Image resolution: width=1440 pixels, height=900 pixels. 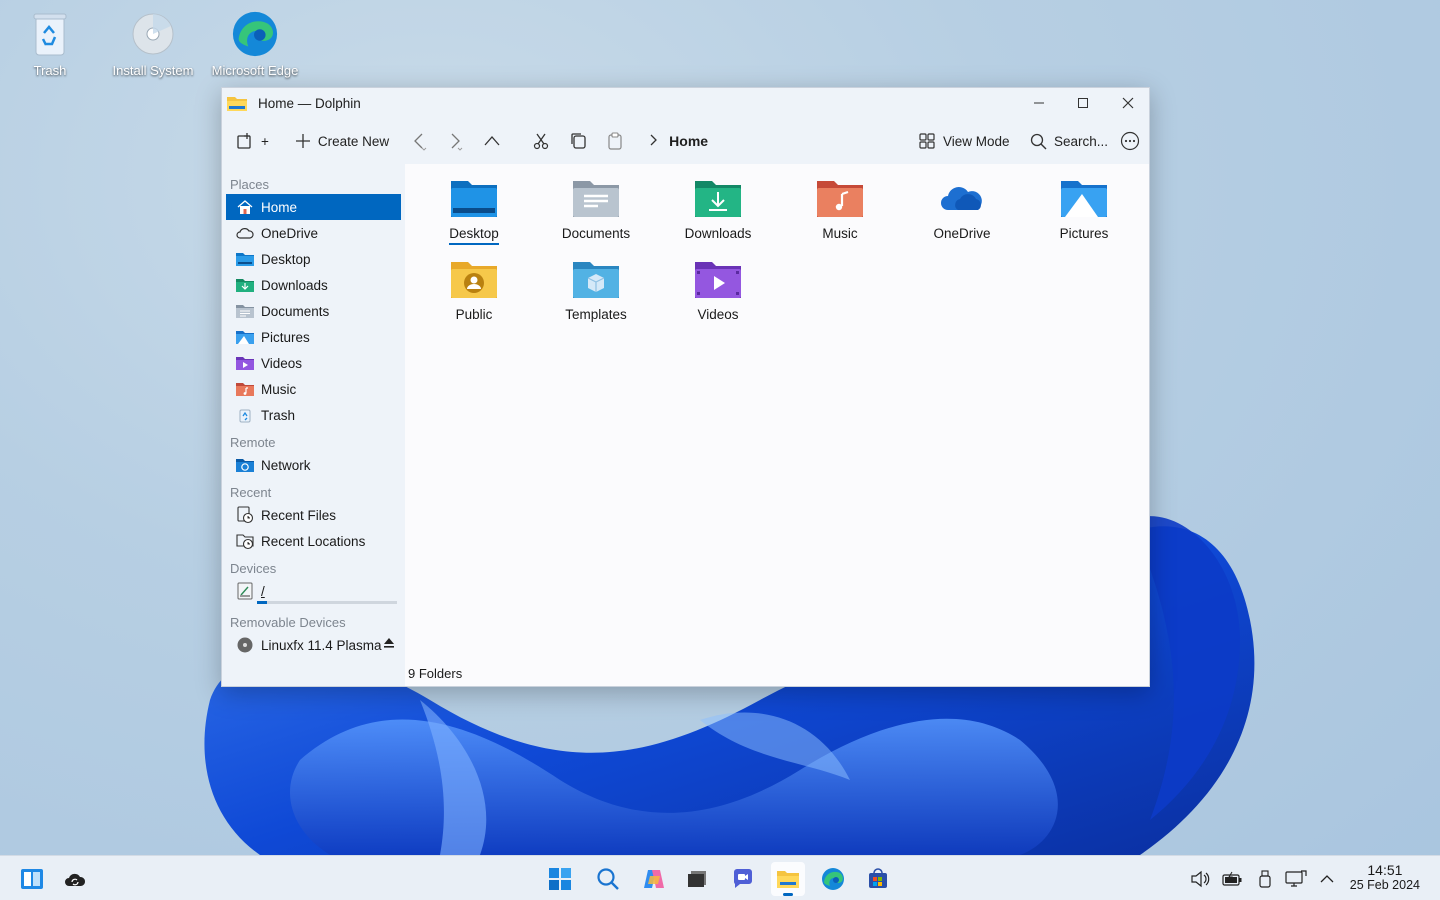 What do you see at coordinates (252, 141) in the screenshot?
I see `new-tab-button: +` at bounding box center [252, 141].